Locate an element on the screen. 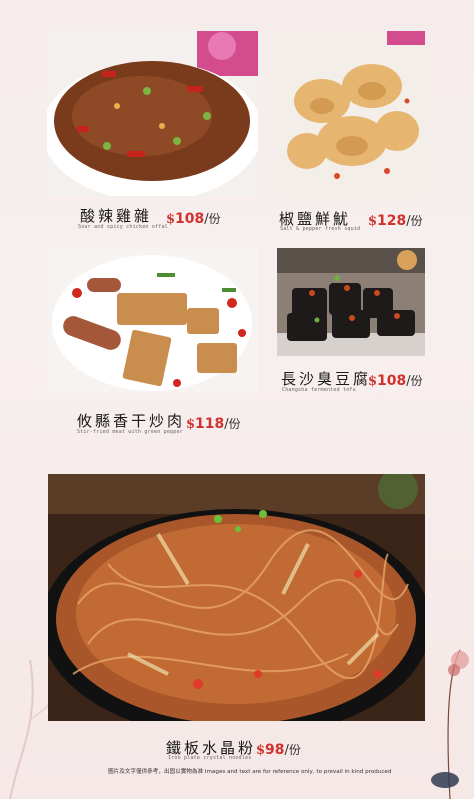  dish-name: 長沙臭豆腐 is located at coordinates (326, 379).